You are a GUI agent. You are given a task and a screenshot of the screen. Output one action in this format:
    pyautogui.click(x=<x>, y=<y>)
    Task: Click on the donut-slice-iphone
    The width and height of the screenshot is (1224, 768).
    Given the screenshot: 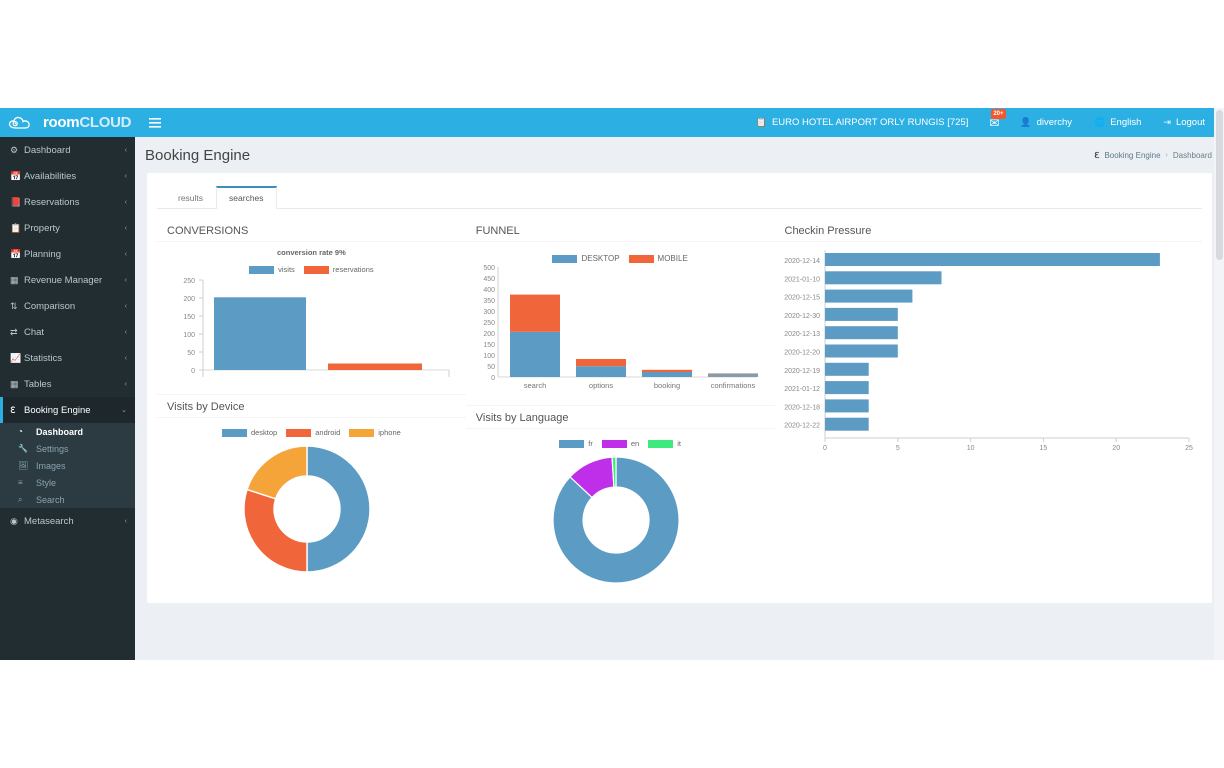 What is the action you would take?
    pyautogui.click(x=277, y=472)
    